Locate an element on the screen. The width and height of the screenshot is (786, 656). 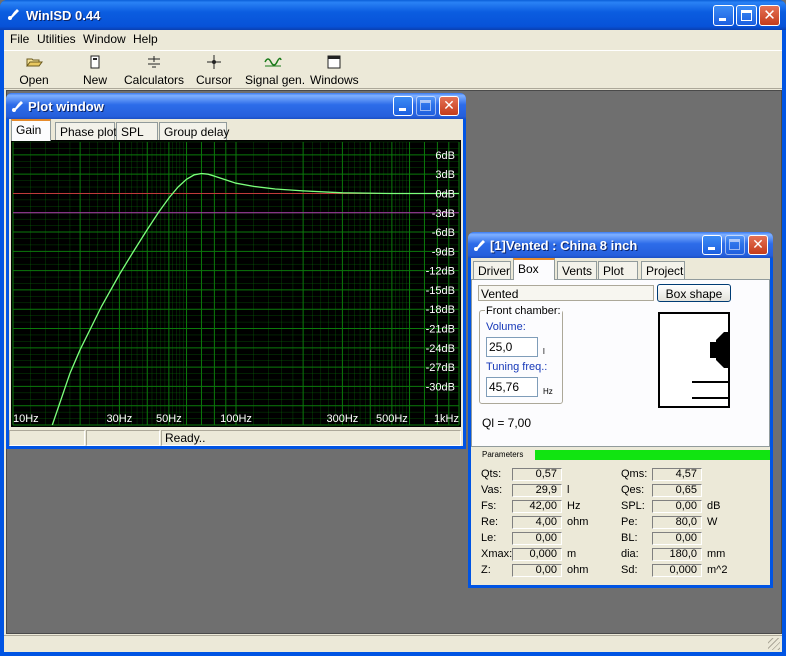
menu-bar: File Utilities Window Help is located at coordinates (393, 39).